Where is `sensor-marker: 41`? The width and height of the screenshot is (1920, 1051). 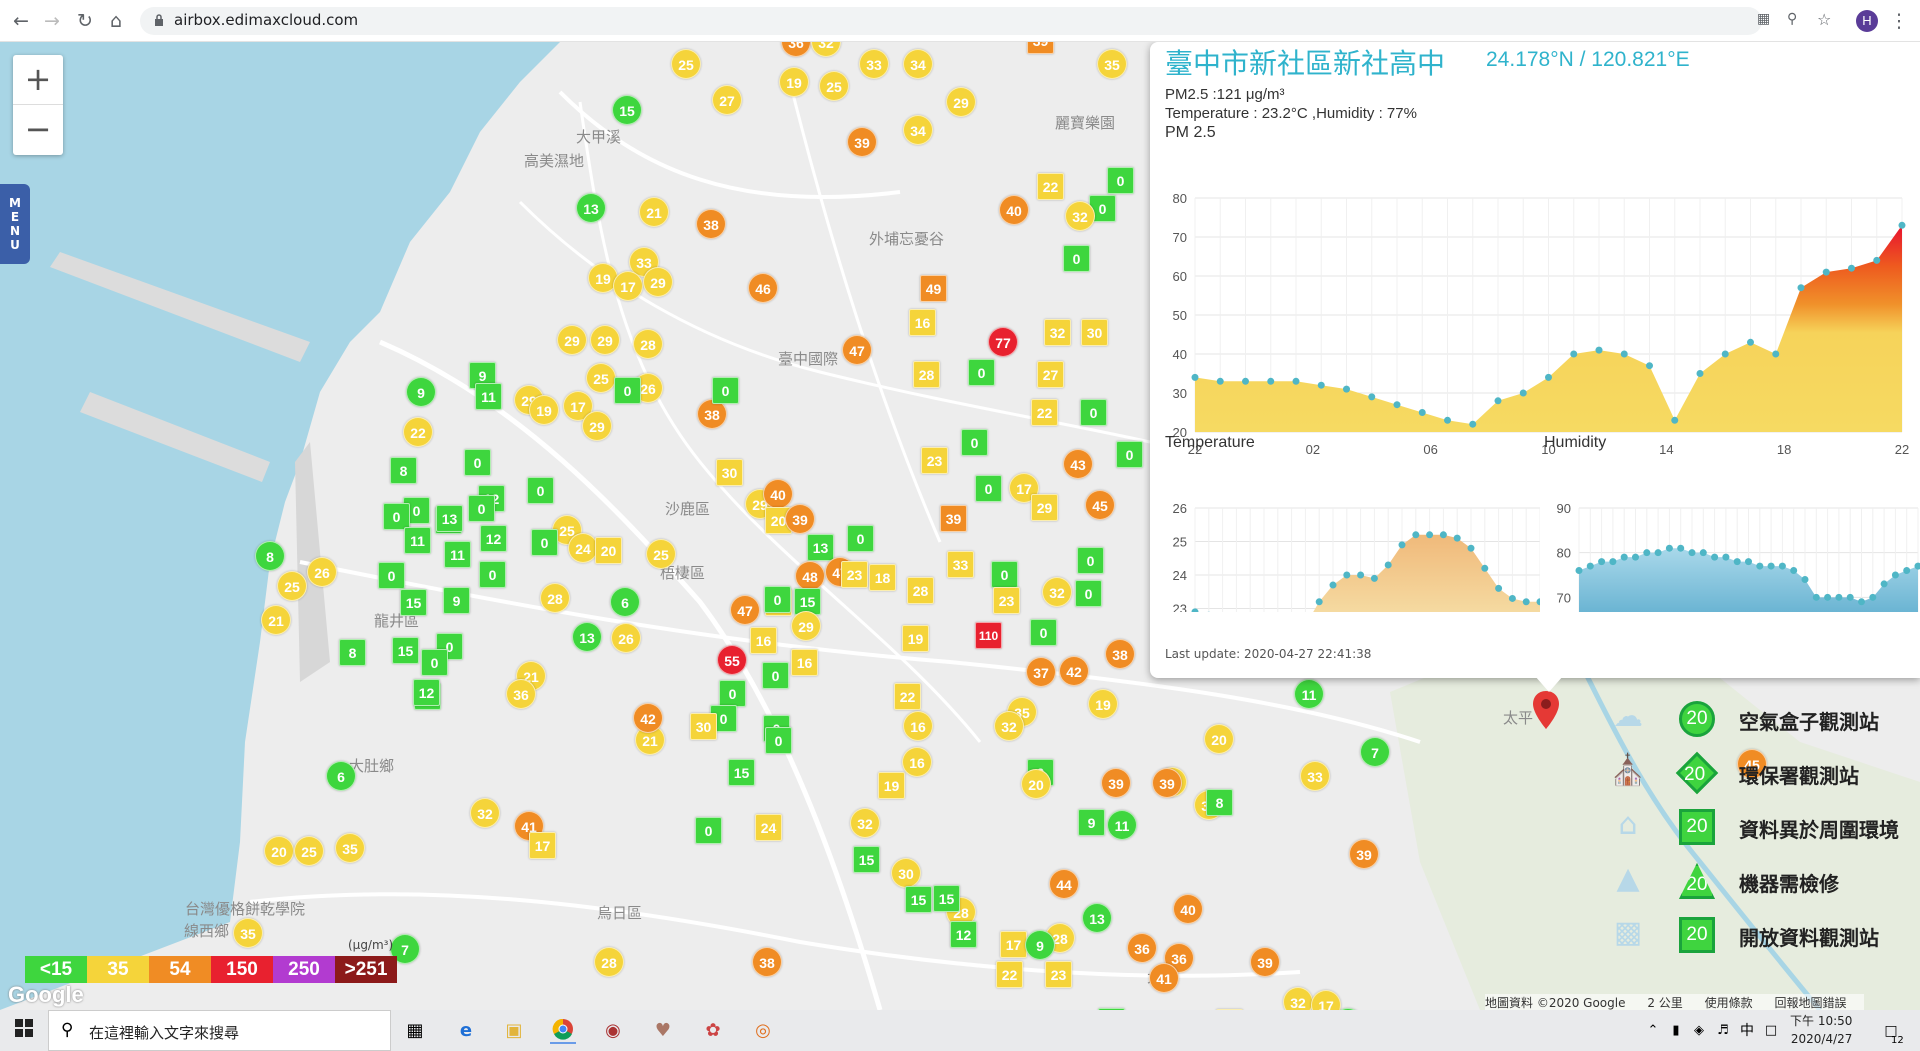 sensor-marker: 41 is located at coordinates (1164, 978).